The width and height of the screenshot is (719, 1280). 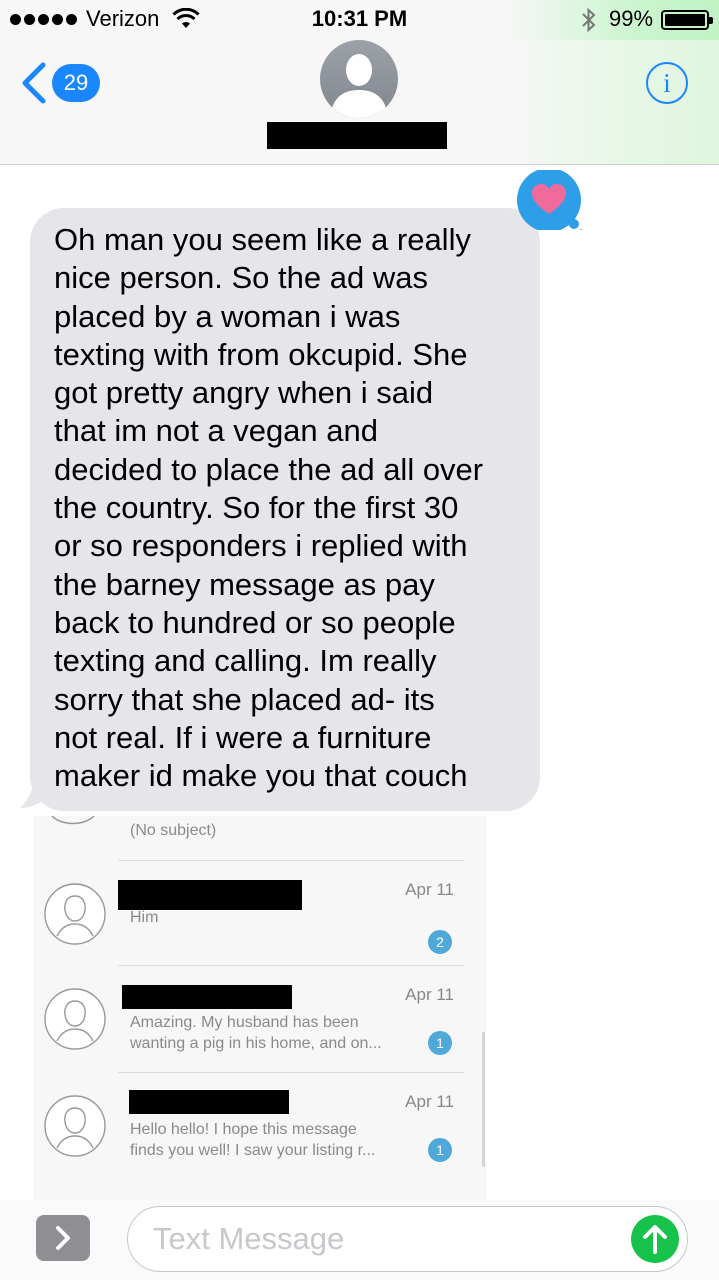 I want to click on compose-bar: Text Message, so click(x=359, y=1240).